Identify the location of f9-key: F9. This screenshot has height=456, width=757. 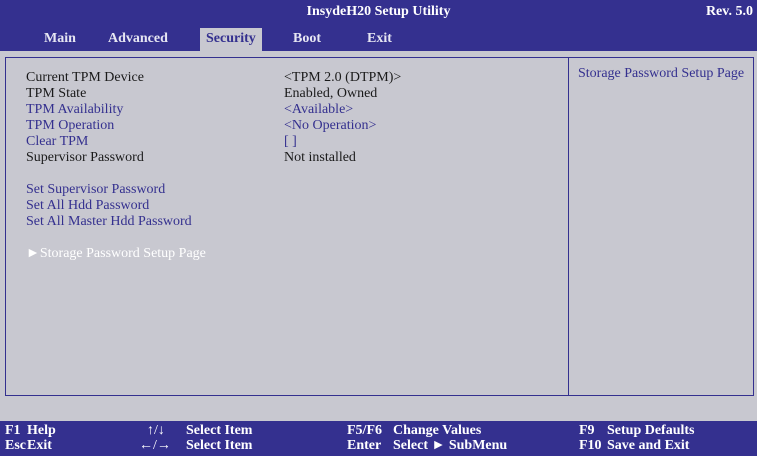
(587, 430).